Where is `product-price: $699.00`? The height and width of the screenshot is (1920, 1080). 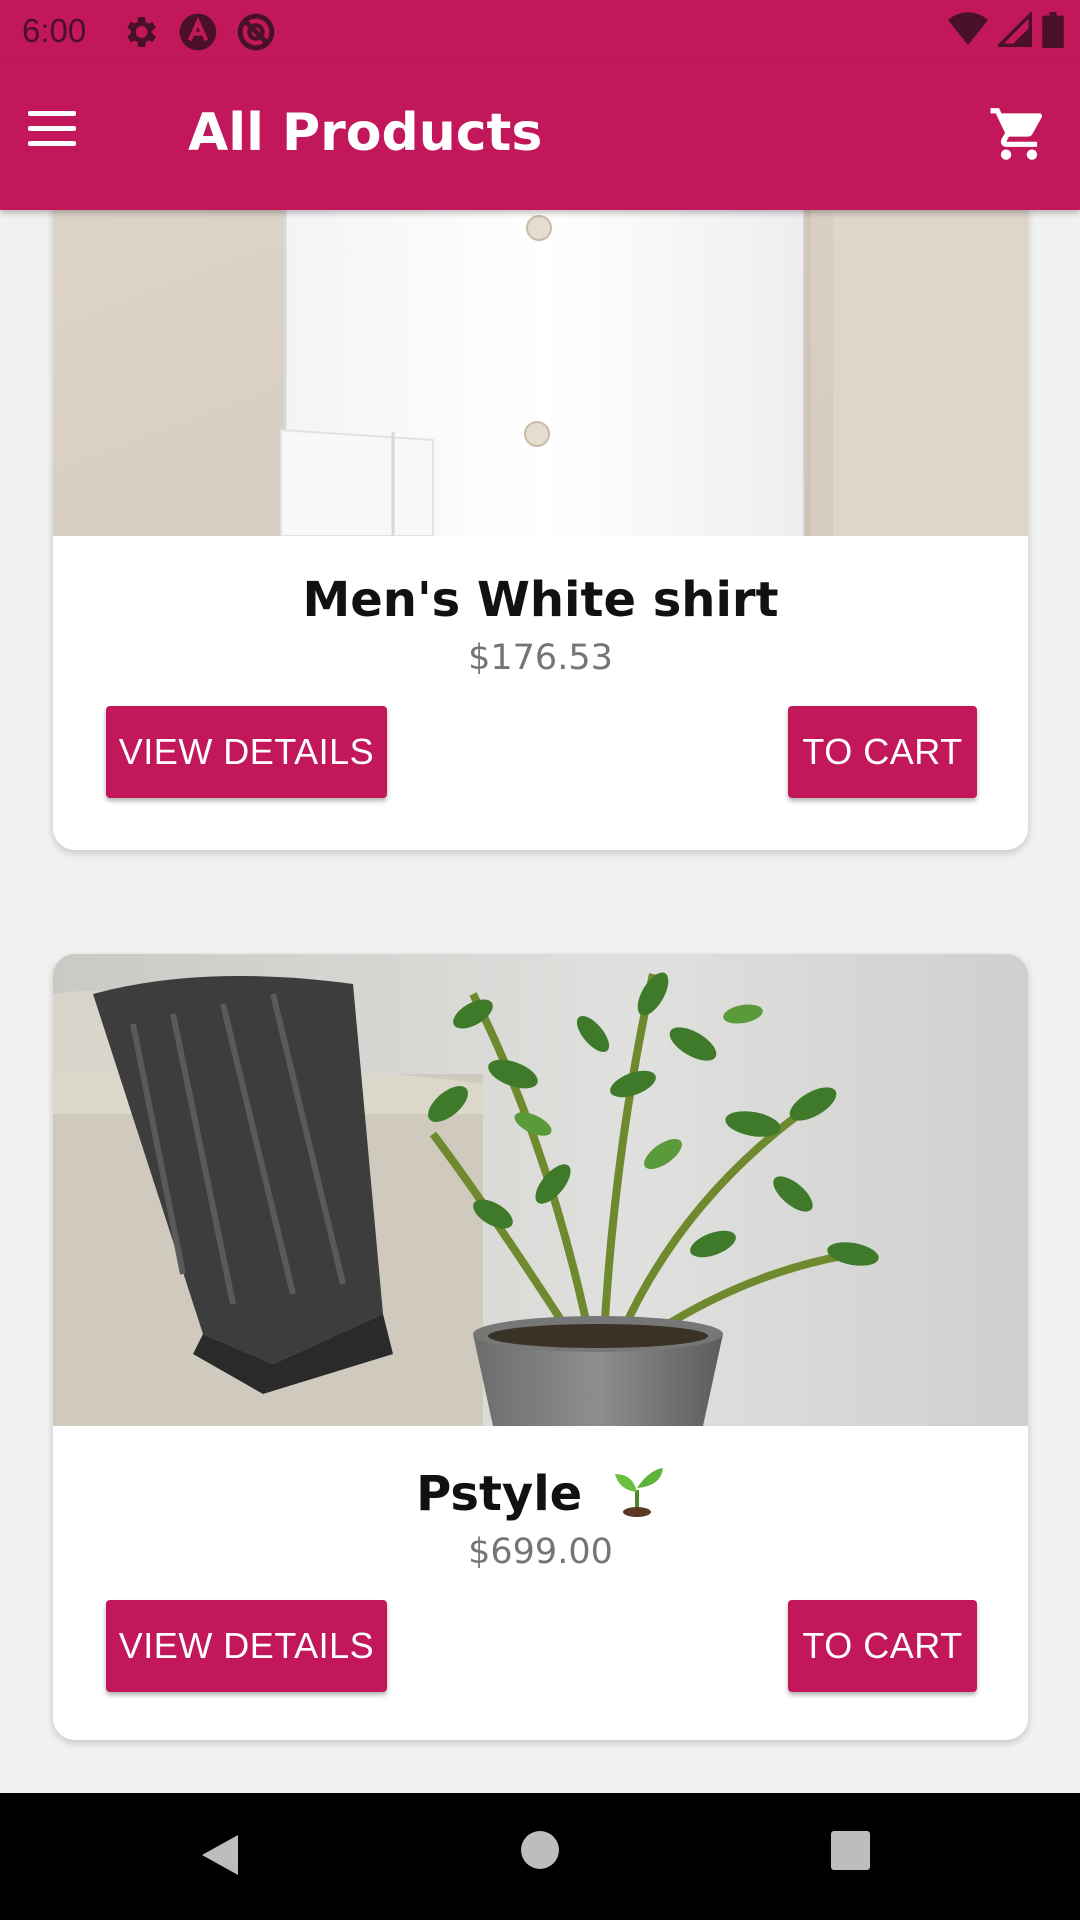 product-price: $699.00 is located at coordinates (540, 1552).